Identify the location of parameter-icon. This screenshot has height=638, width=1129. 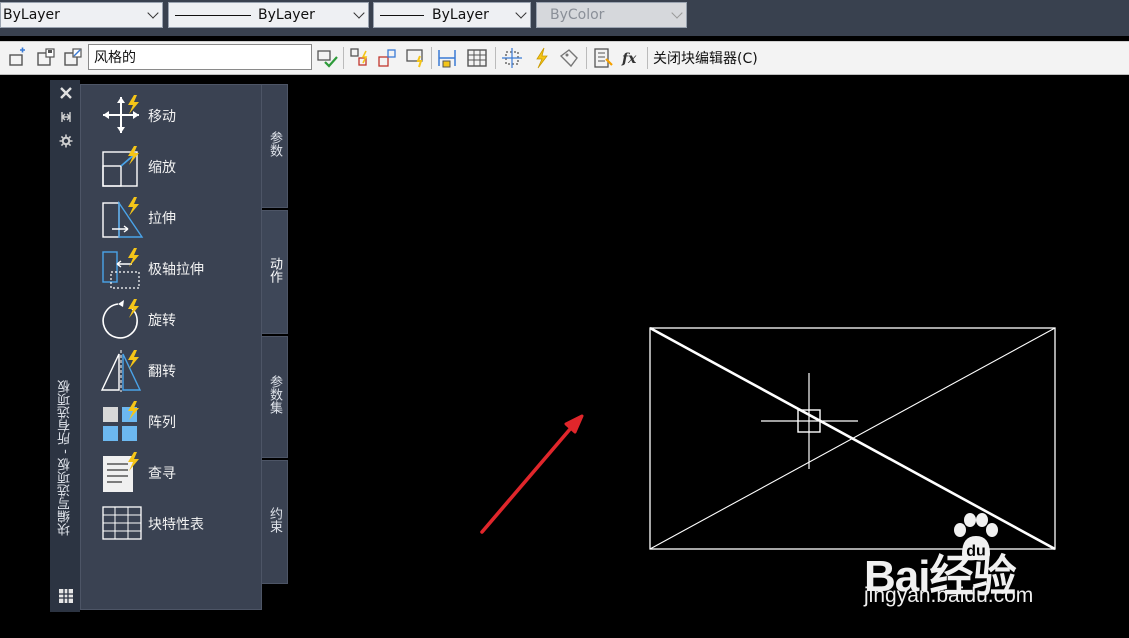
(388, 58).